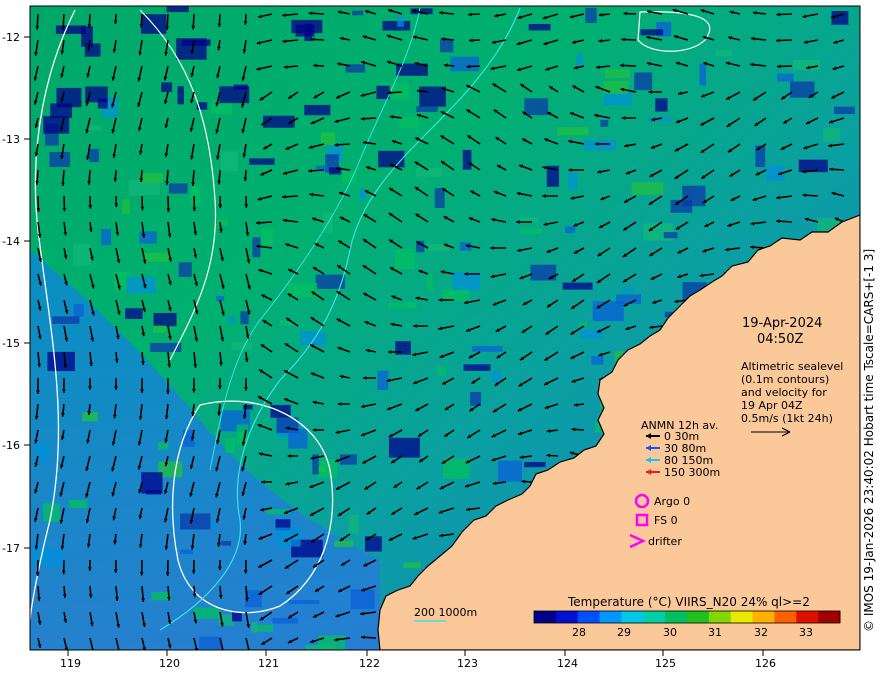  Describe the element at coordinates (624, 632) in the screenshot. I see `colorbar-tick-label: 29` at that location.